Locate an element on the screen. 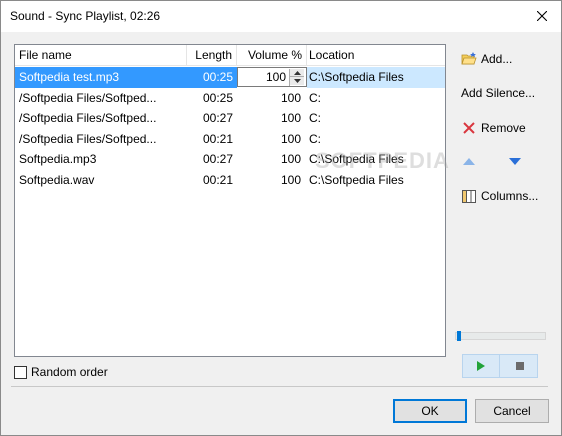 Image resolution: width=562 pixels, height=436 pixels. file-name-cell: Softpedia.wav is located at coordinates (57, 179).